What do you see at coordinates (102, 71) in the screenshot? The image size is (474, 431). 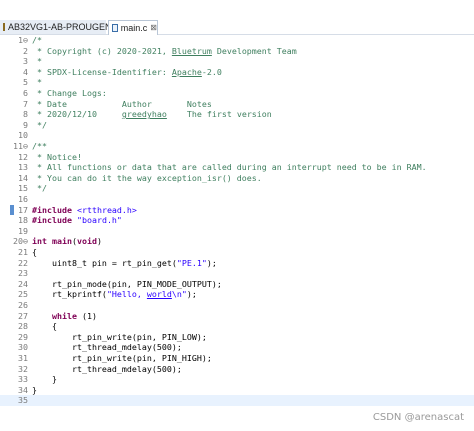 I see `code-token: * SPDX-License-Identifier:` at bounding box center [102, 71].